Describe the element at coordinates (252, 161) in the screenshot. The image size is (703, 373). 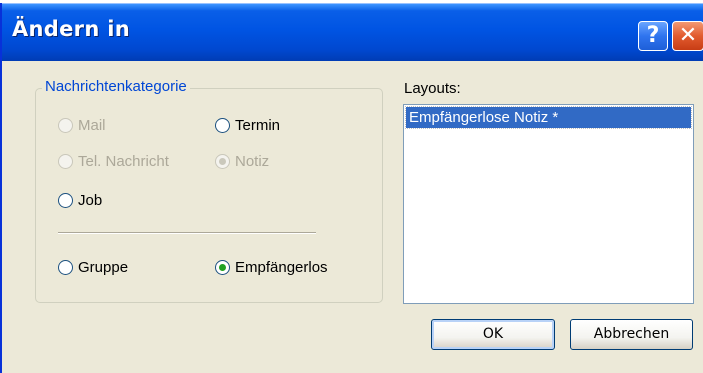
I see `radio-notiz-label: Notiz` at that location.